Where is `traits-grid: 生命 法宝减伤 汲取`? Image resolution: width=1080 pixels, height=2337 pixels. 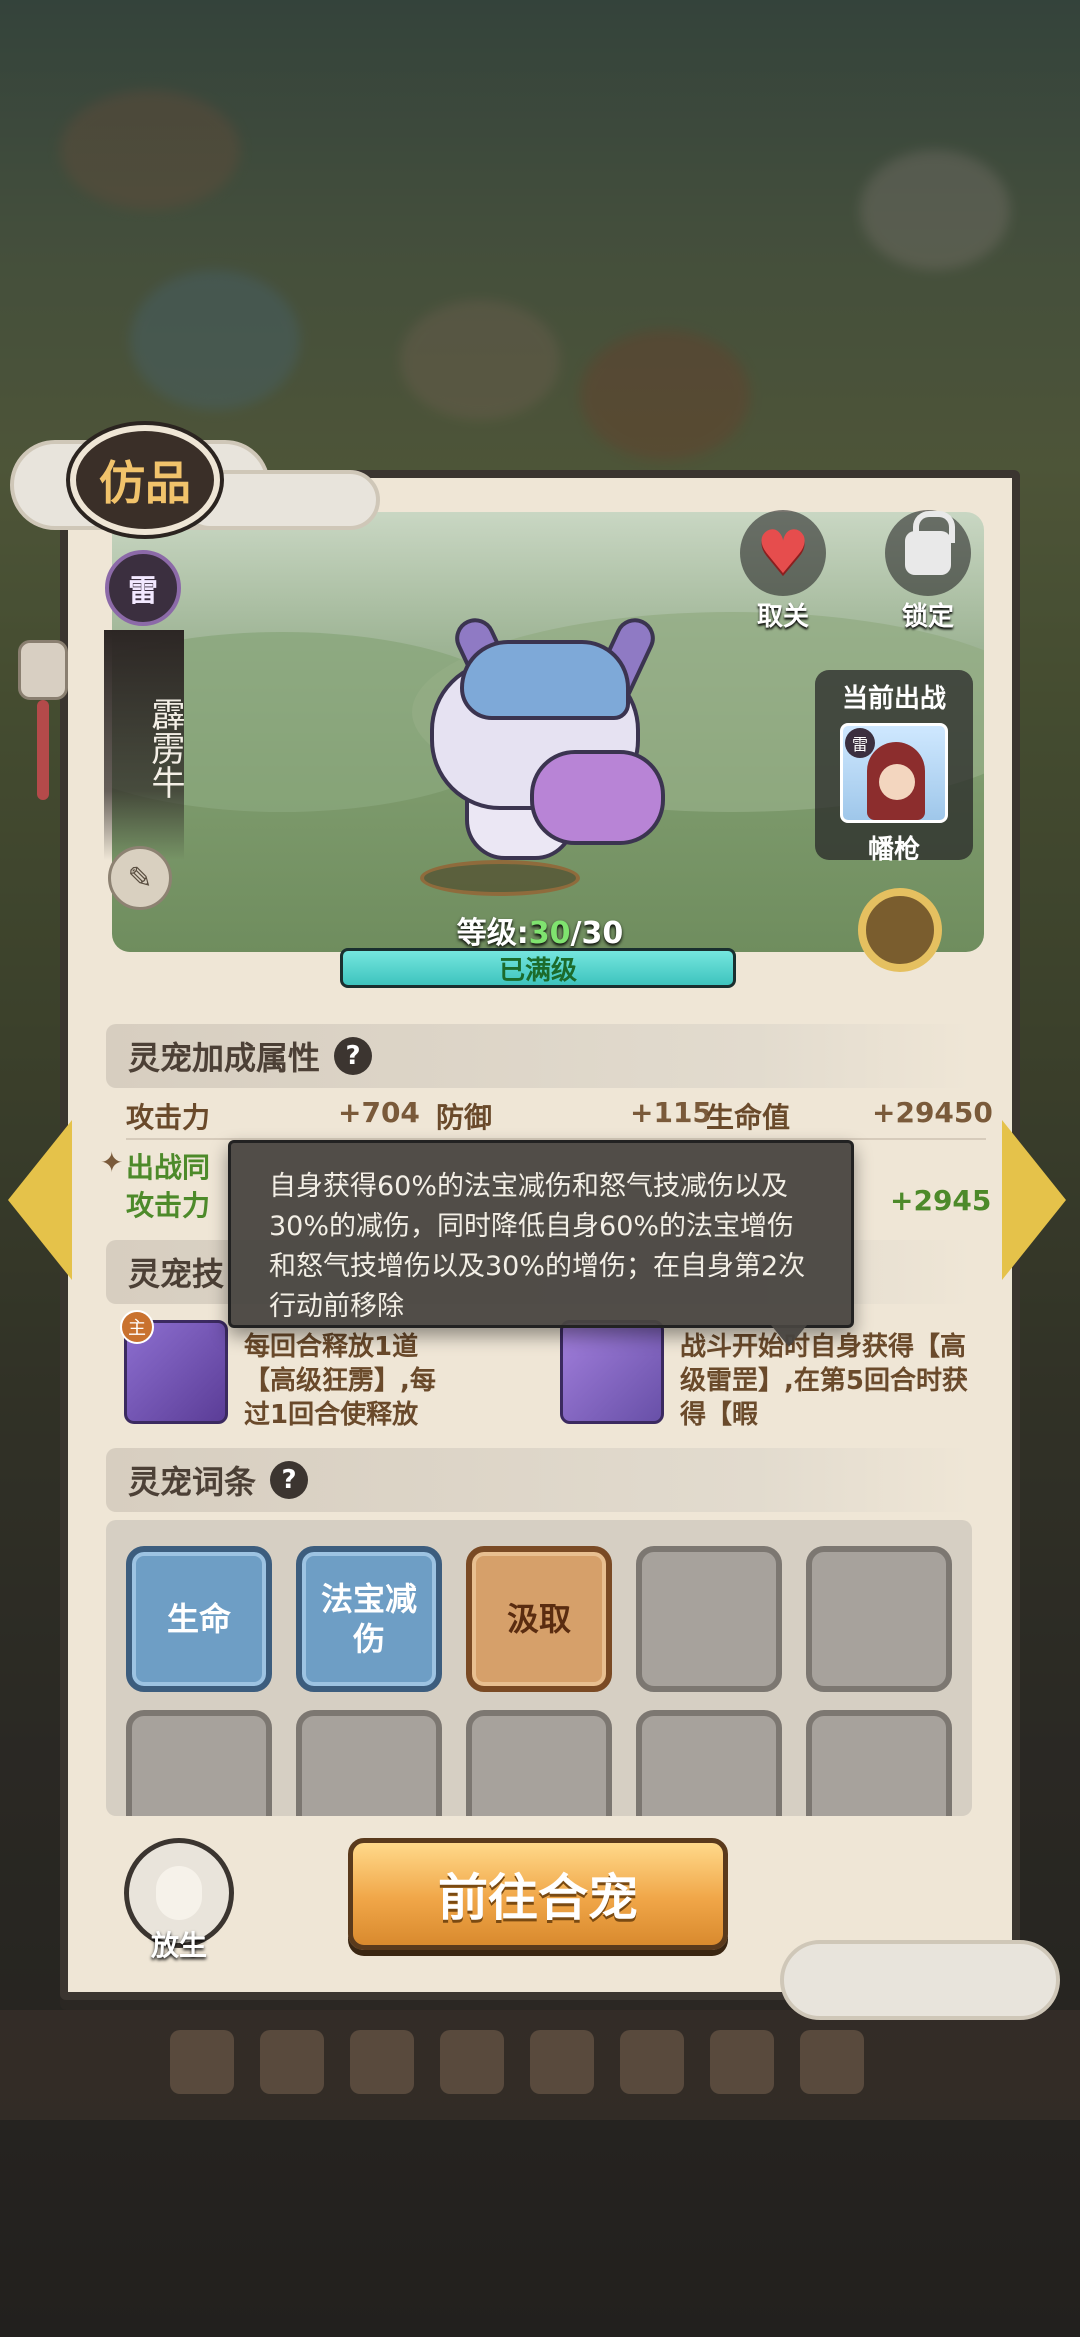
traits-grid: 生命 法宝减伤 汲取 is located at coordinates (539, 1668).